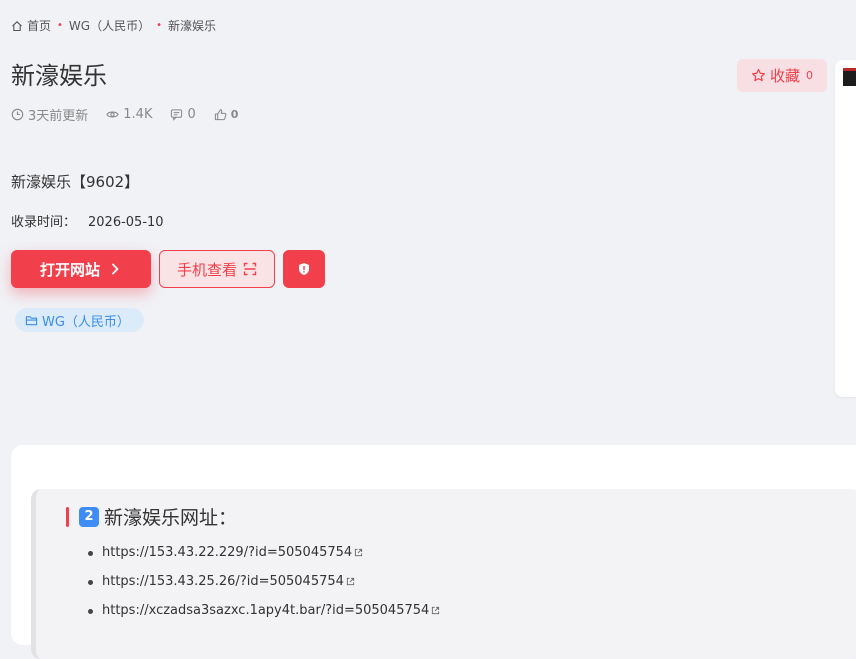 The image size is (856, 659). Describe the element at coordinates (17, 114) in the screenshot. I see `clock-icon` at that location.